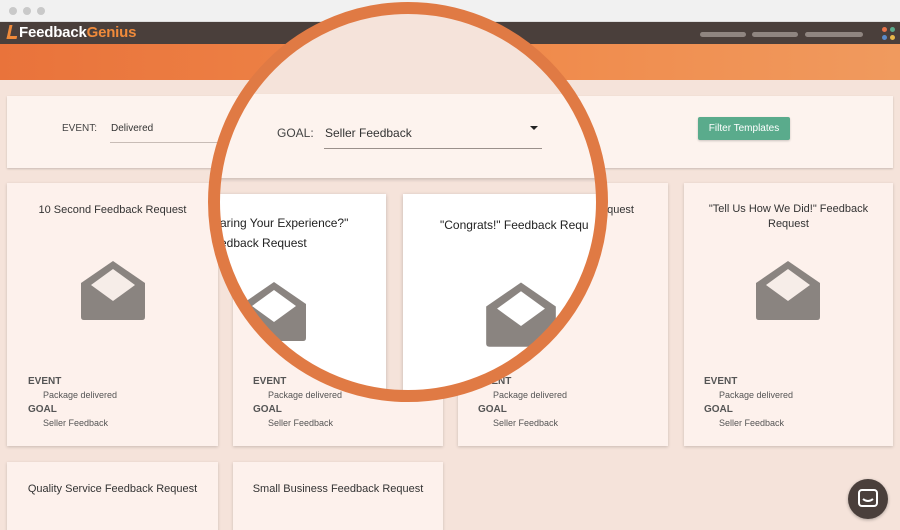  What do you see at coordinates (111, 32) in the screenshot?
I see `logo-text-genius: Genius` at bounding box center [111, 32].